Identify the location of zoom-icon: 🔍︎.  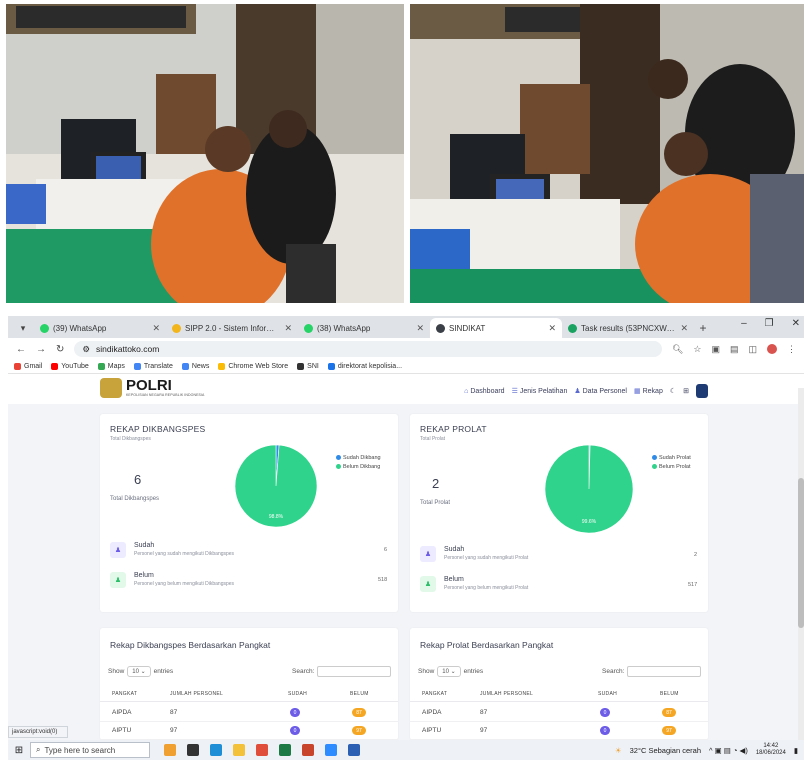
(677, 349).